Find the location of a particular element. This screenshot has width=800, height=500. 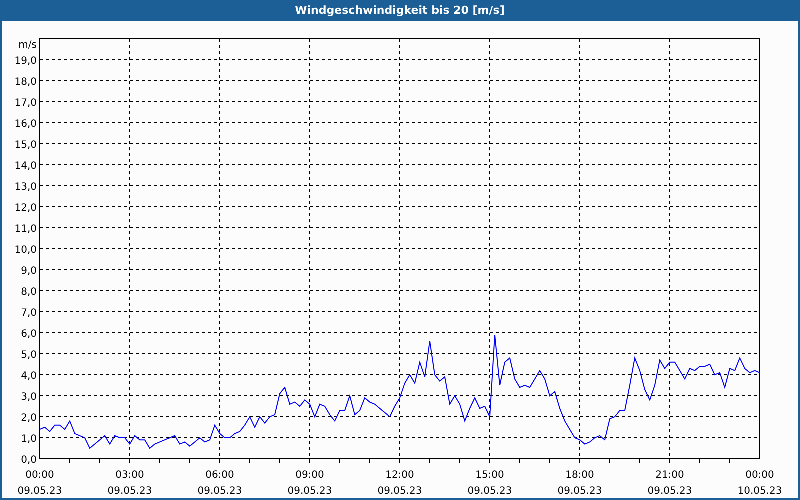

x-tick-label: 18:00 09.05.23 is located at coordinates (580, 483).